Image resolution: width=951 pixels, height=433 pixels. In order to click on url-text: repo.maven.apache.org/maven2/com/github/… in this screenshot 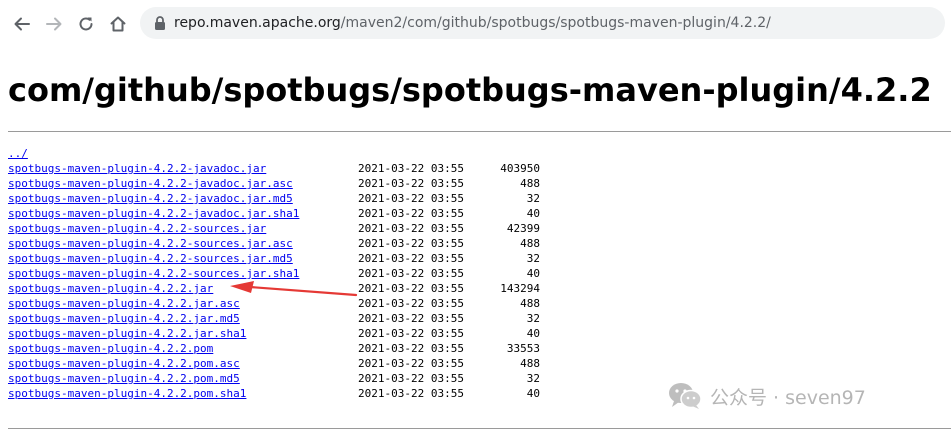, I will do `click(472, 23)`.